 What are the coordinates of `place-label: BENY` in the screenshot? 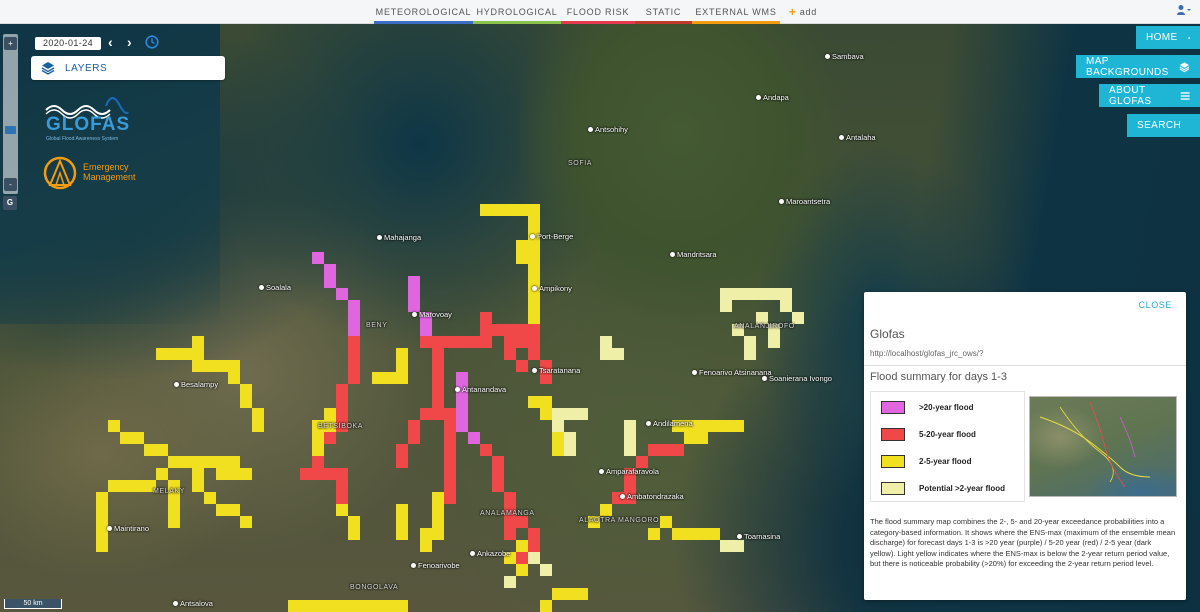 It's located at (377, 325).